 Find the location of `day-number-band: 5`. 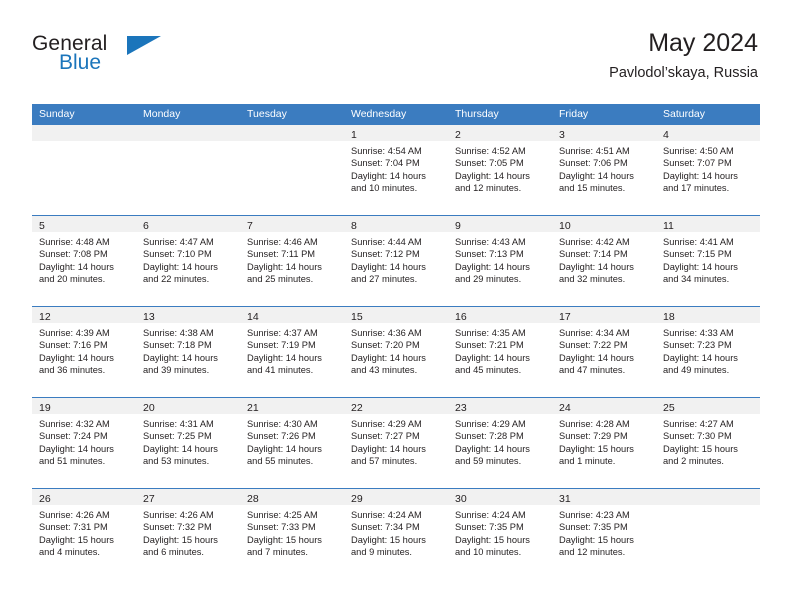

day-number-band: 5 is located at coordinates (84, 224).